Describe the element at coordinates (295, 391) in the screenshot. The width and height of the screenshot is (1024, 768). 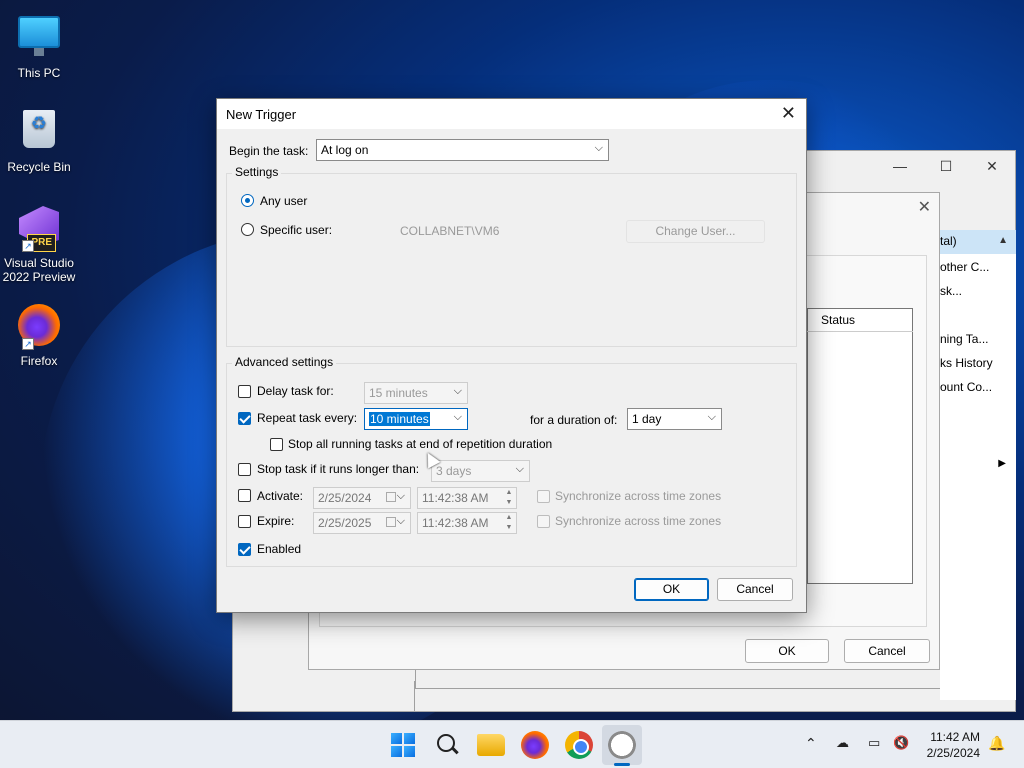
I see `delay-task-label: Delay task for:` at that location.